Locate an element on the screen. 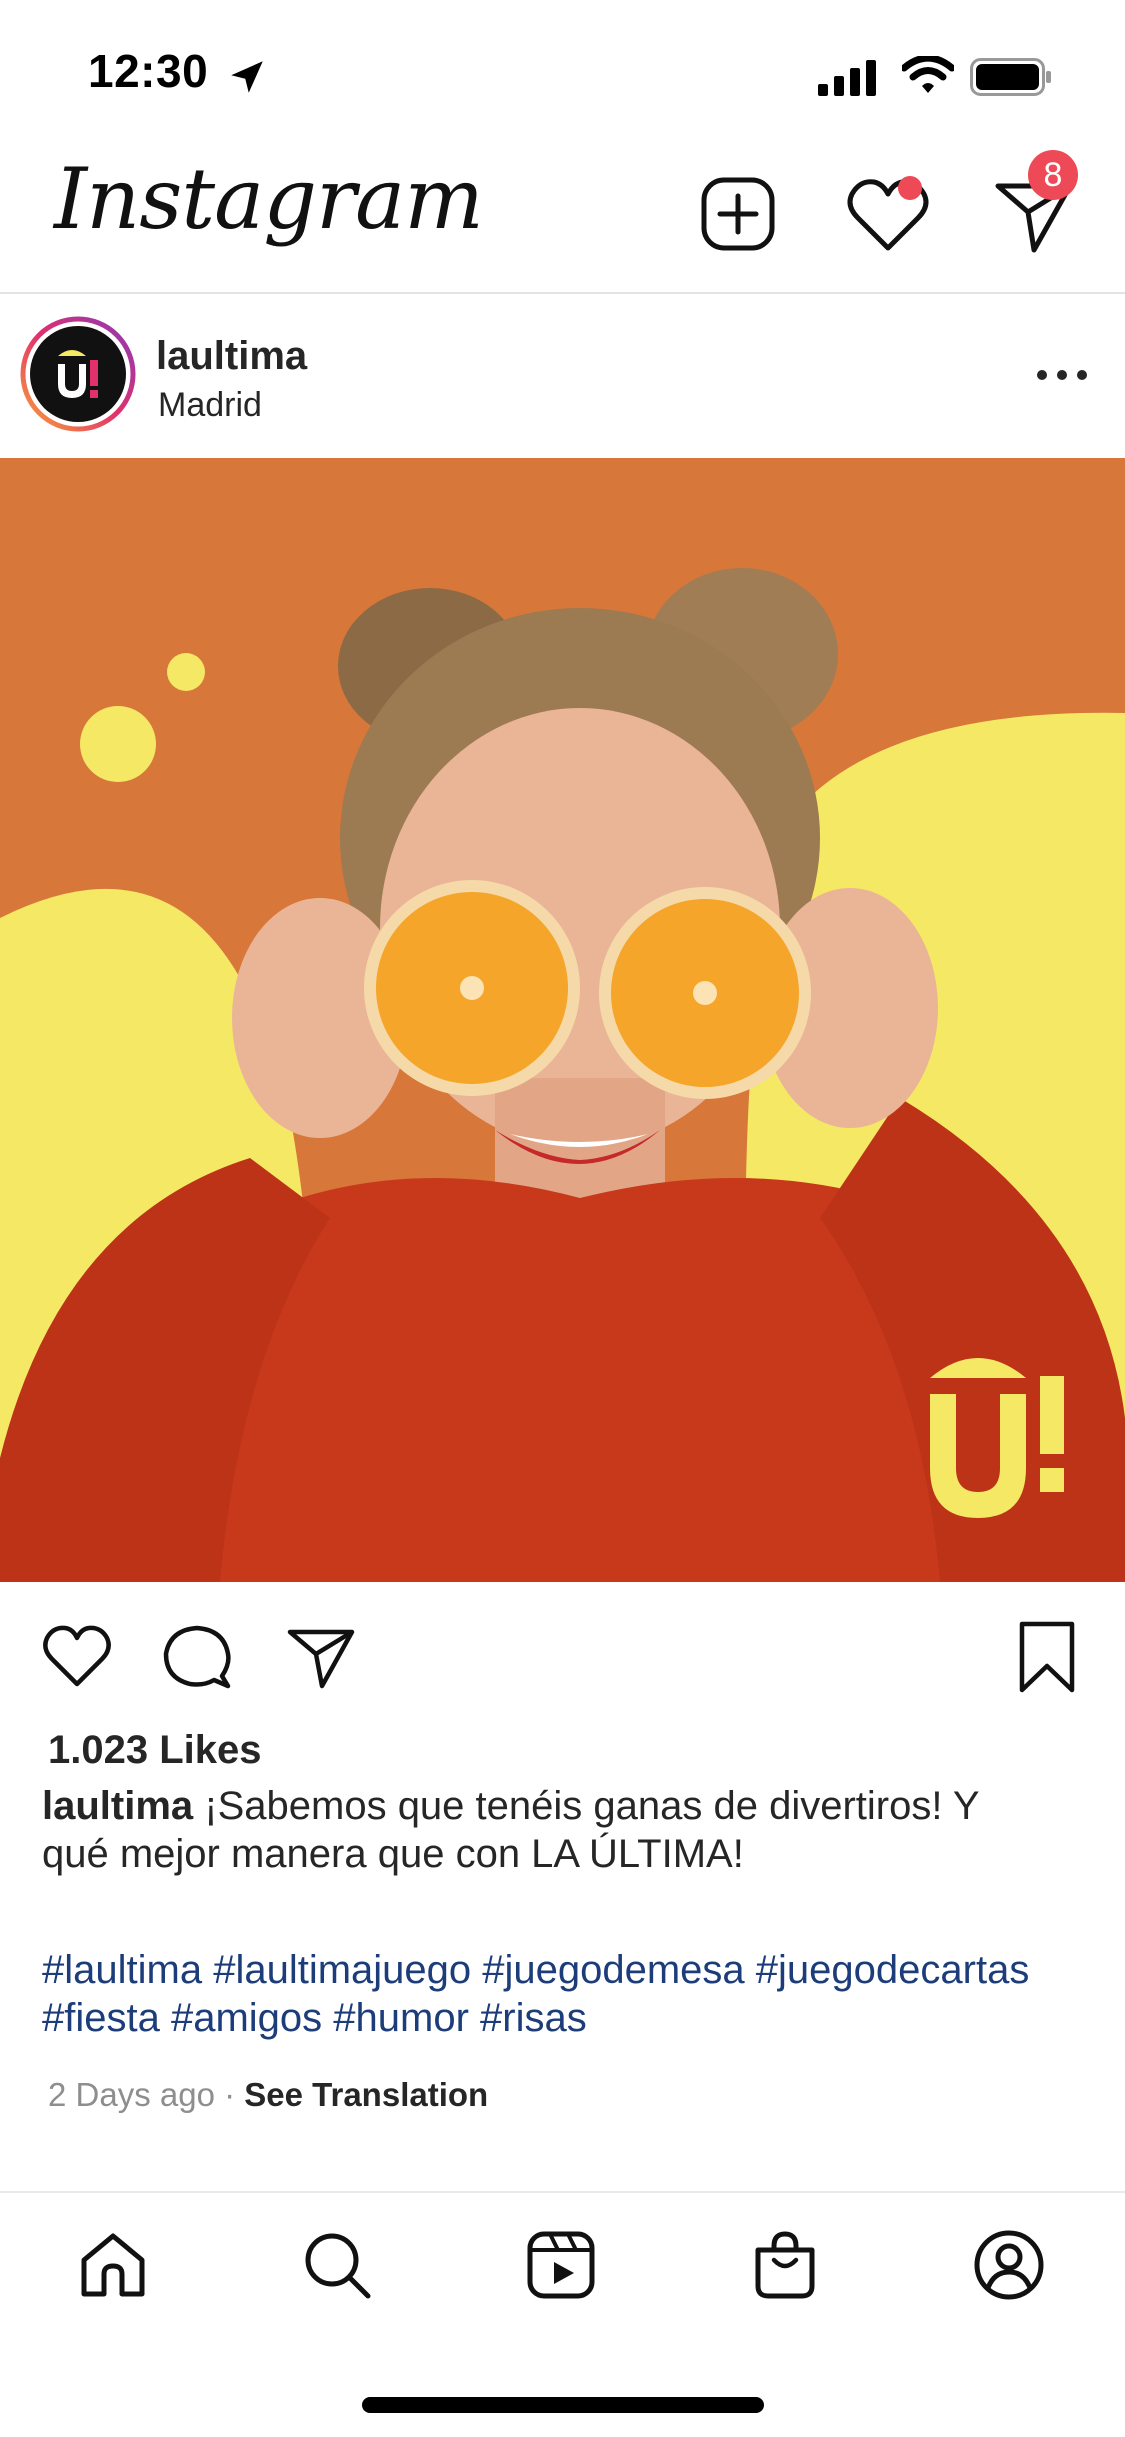 Image resolution: width=1125 pixels, height=2437 pixels. tab-bar-divider is located at coordinates (562, 2192).